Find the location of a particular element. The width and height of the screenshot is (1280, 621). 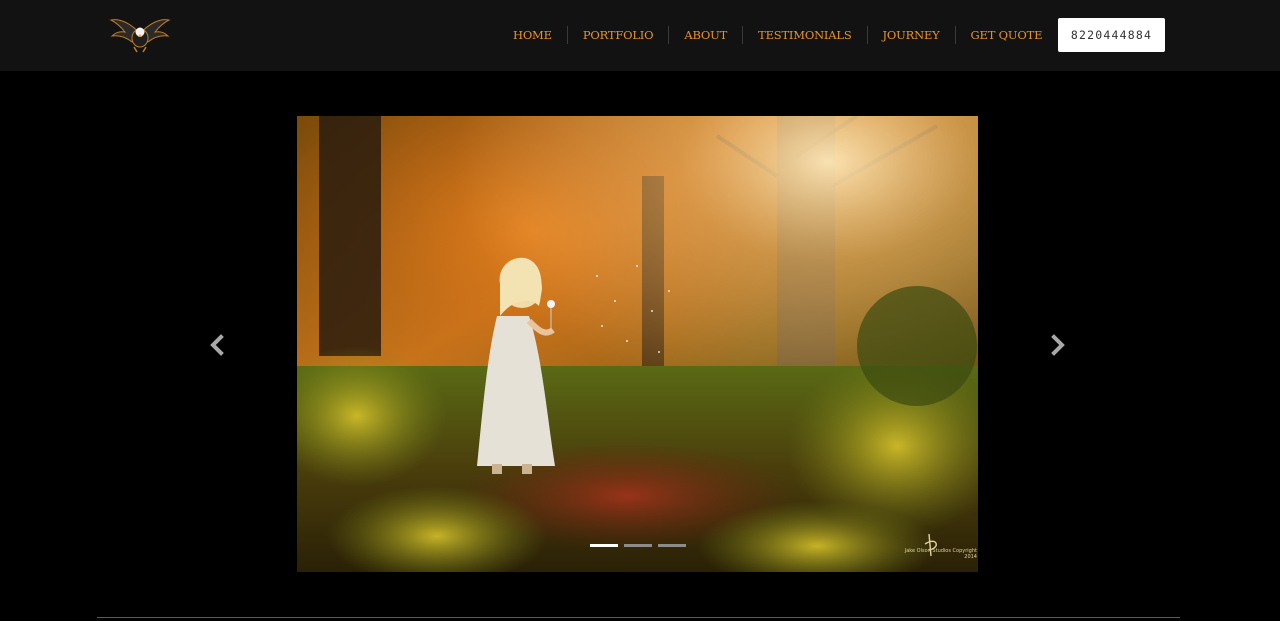

carousel-next-button is located at coordinates (1058, 345).